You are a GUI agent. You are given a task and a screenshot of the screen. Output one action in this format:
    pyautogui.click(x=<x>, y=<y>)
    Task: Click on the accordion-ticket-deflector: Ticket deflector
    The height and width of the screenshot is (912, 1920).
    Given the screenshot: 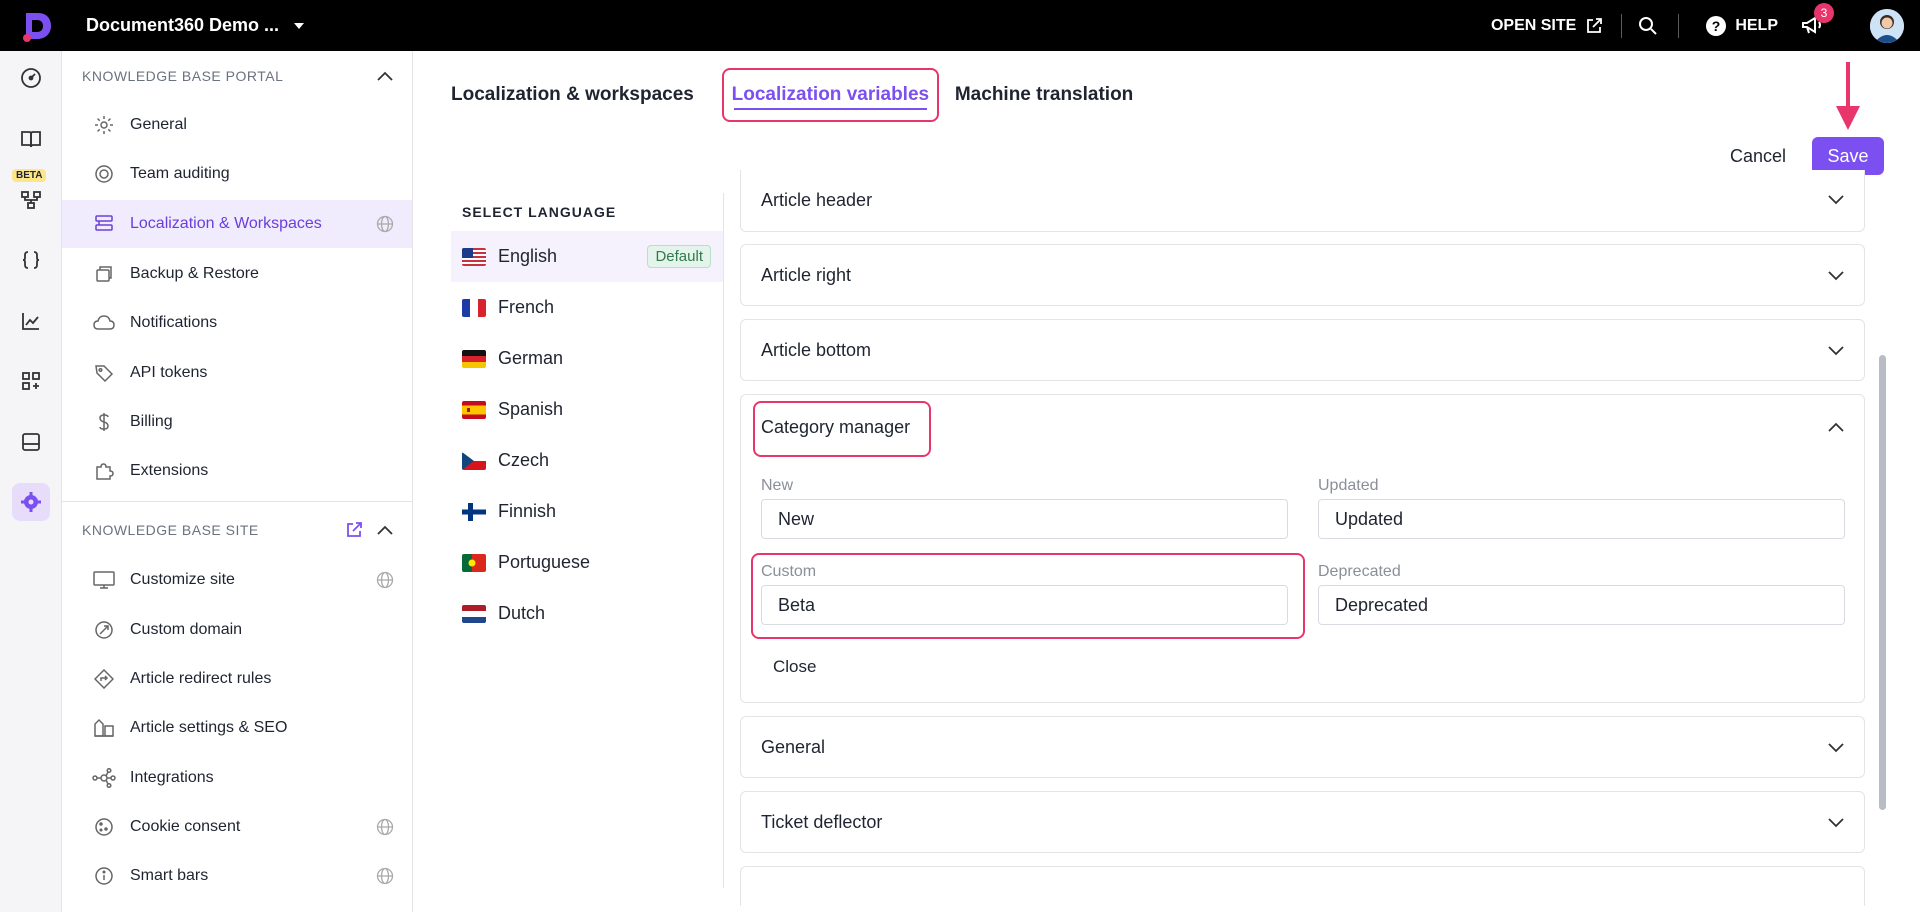 What is the action you would take?
    pyautogui.click(x=1302, y=822)
    